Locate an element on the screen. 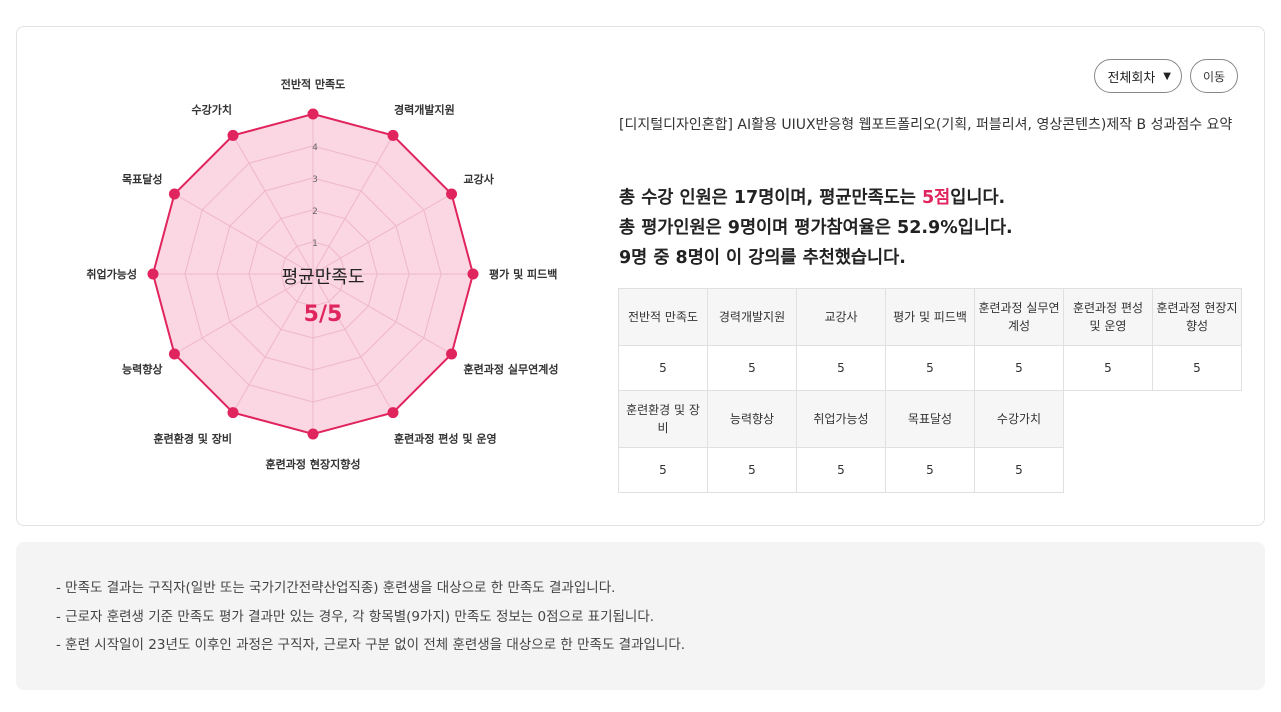 This screenshot has width=1281, height=712. table-header: 수강가치 is located at coordinates (1019, 419).